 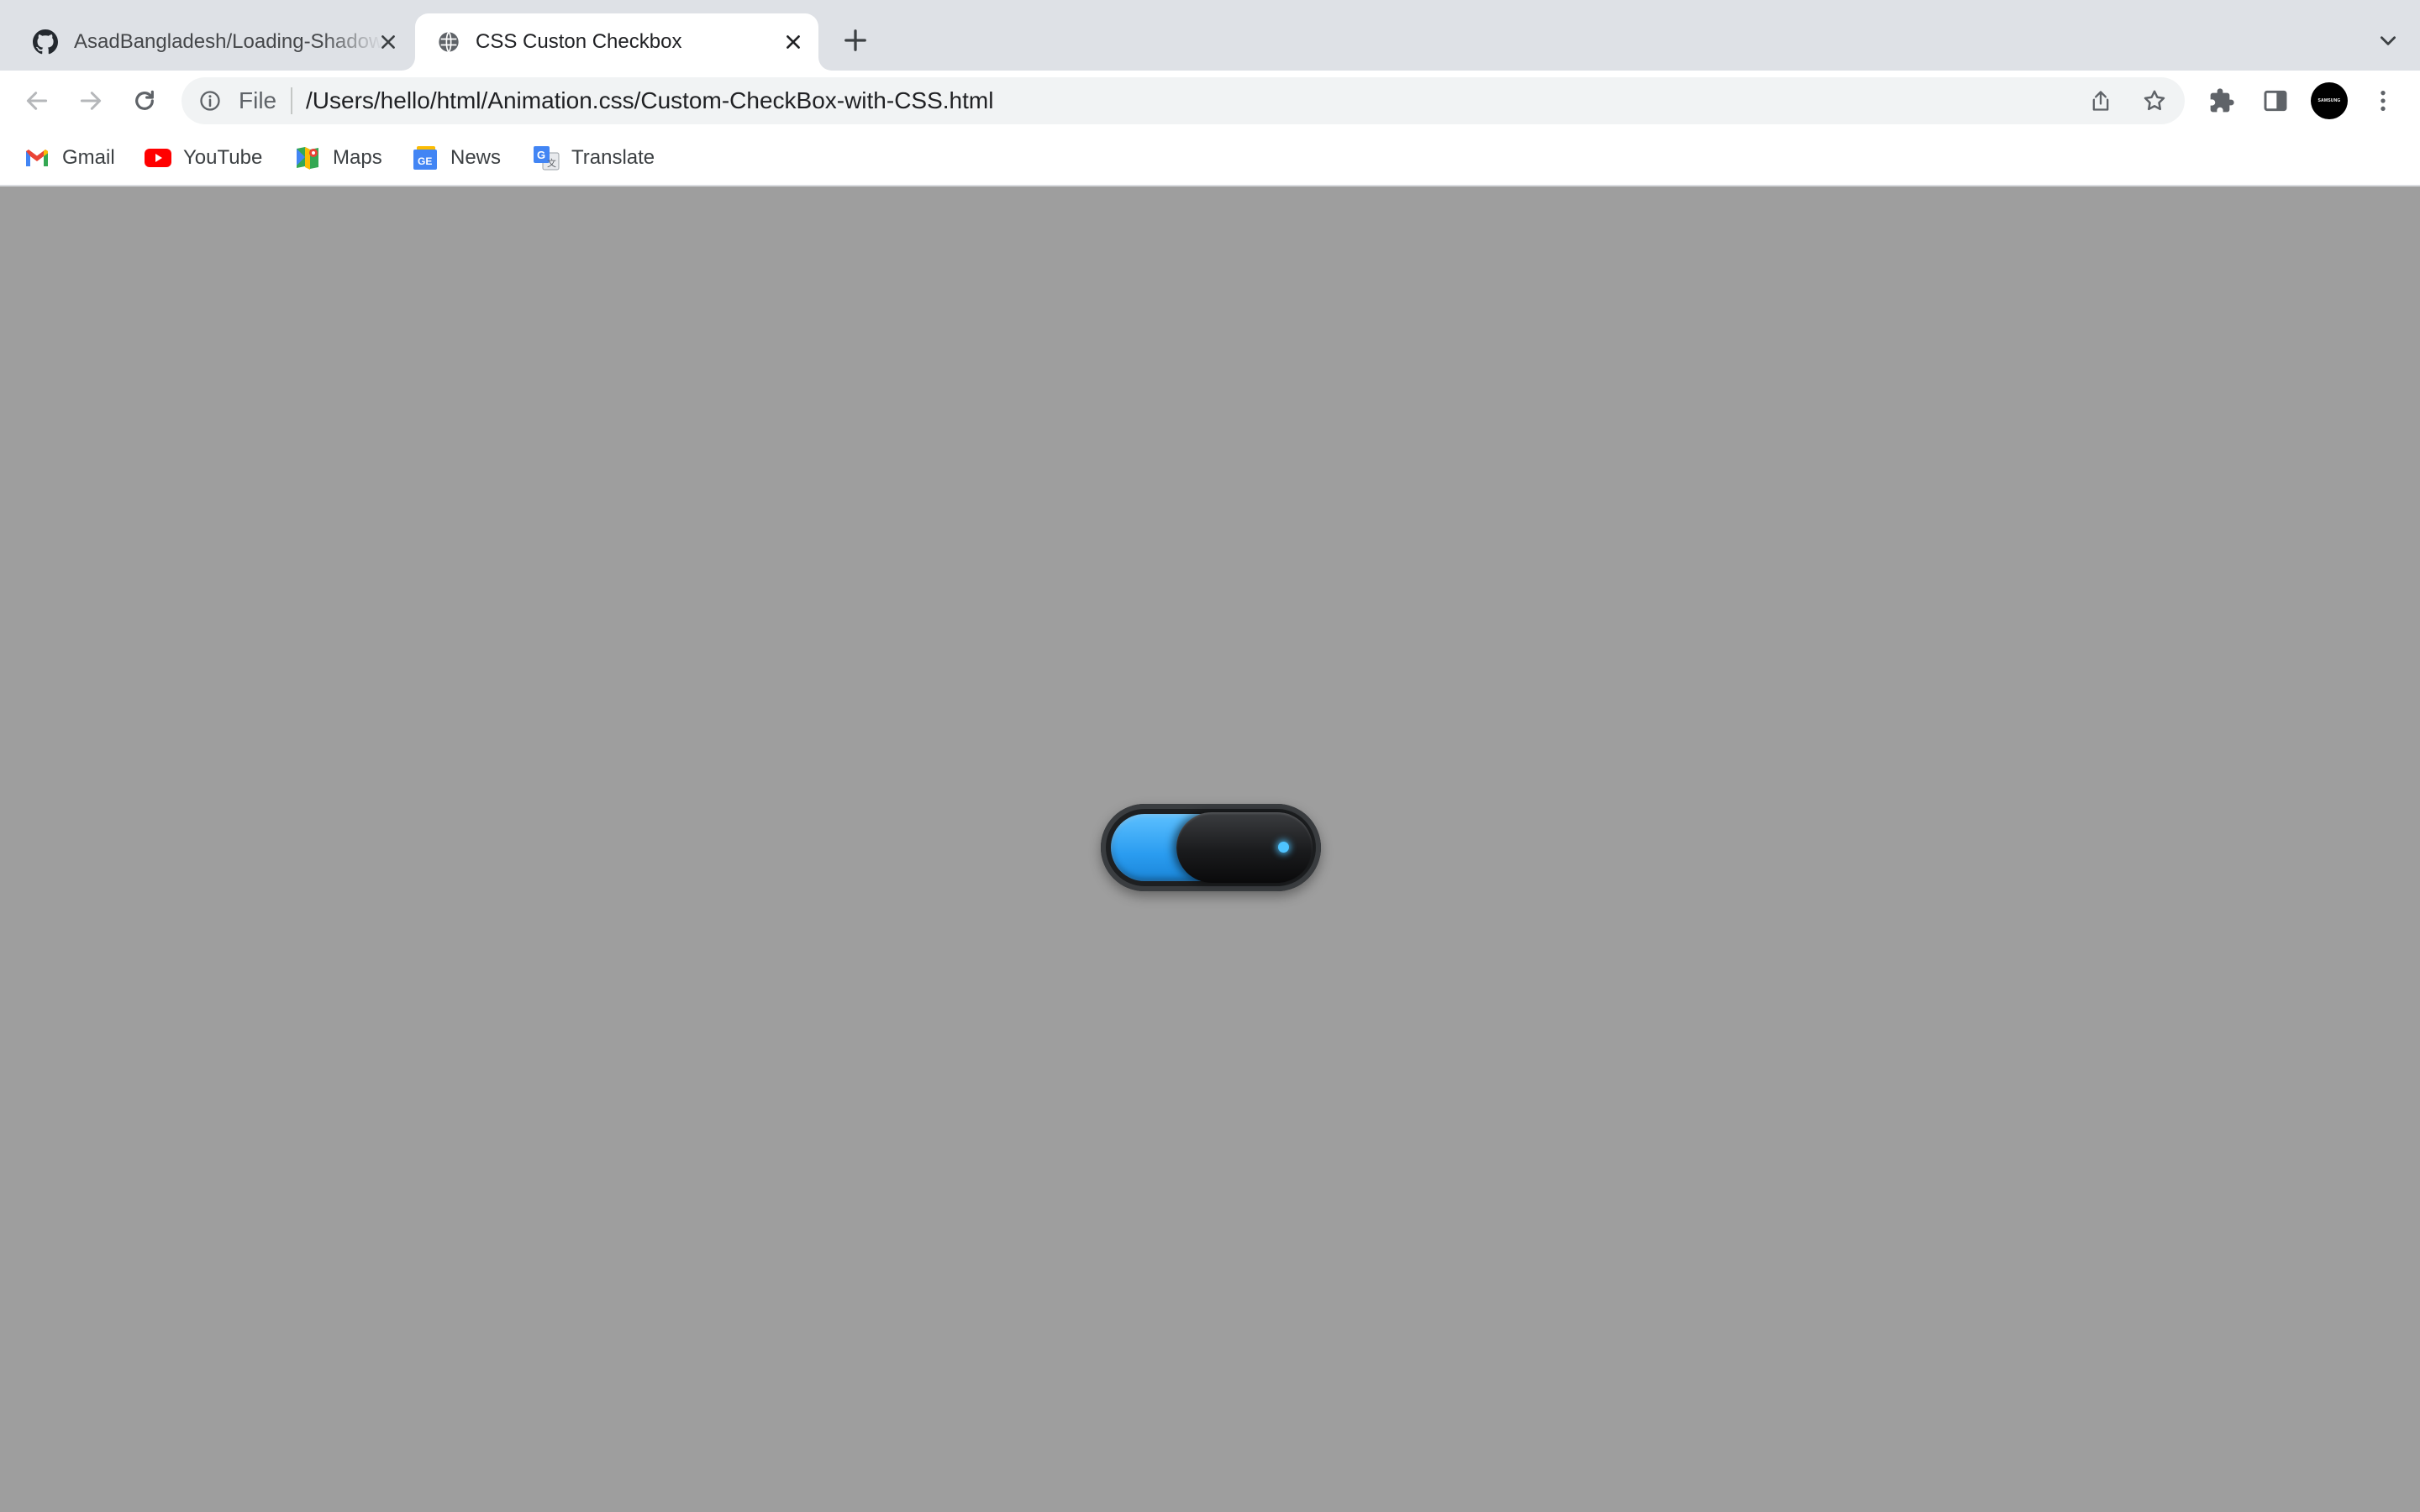 I want to click on reload-button, so click(x=144, y=100).